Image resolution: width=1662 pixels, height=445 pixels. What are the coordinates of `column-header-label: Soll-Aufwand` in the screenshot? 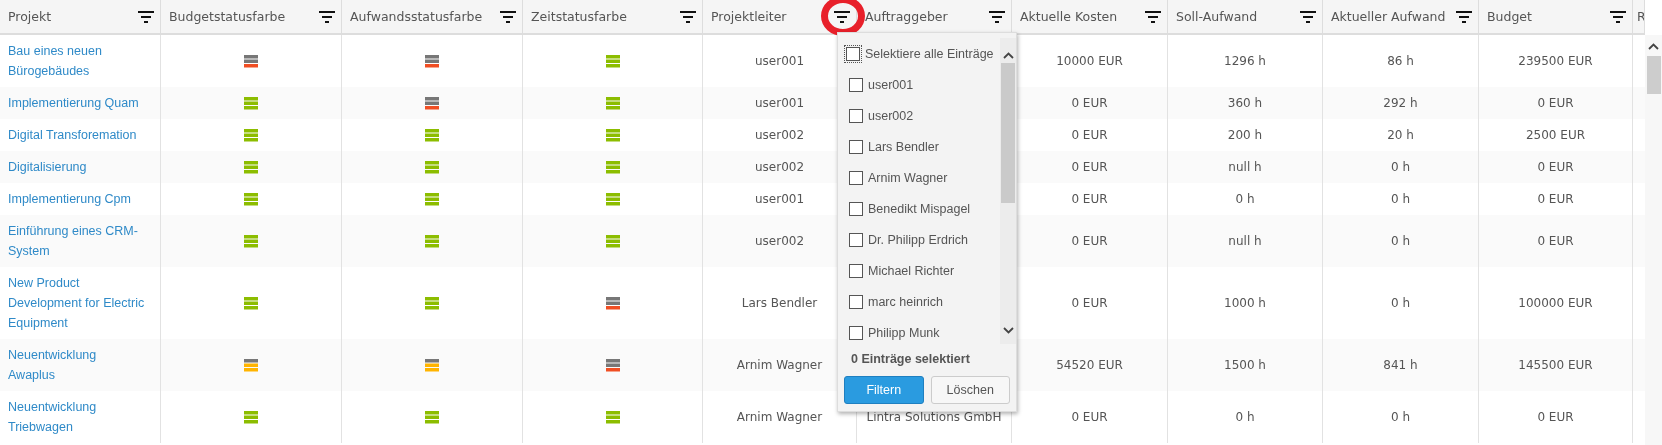 It's located at (1217, 16).